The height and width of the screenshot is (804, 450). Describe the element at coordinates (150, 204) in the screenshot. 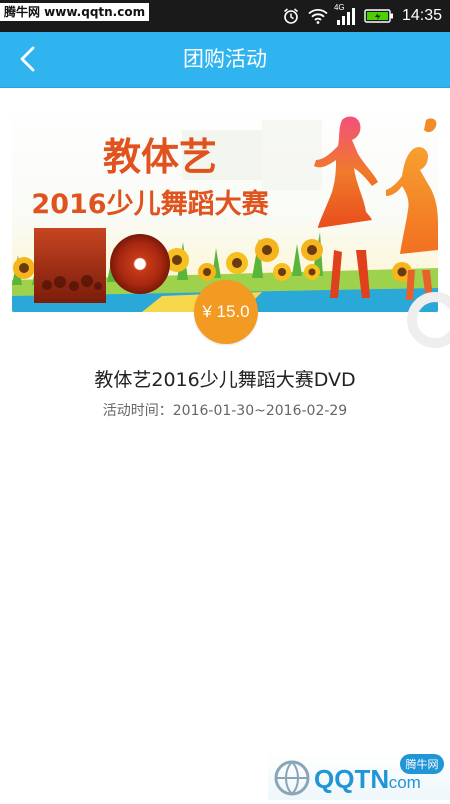

I see `banner-title-line2: 2016少儿舞蹈大赛` at that location.